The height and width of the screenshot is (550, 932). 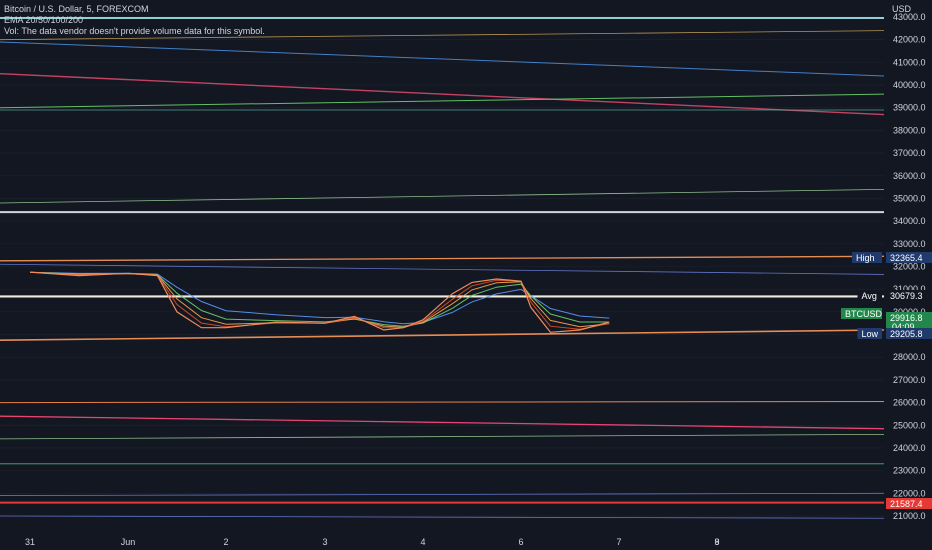 I want to click on y-tick-label: 34000.0, so click(x=909, y=221).